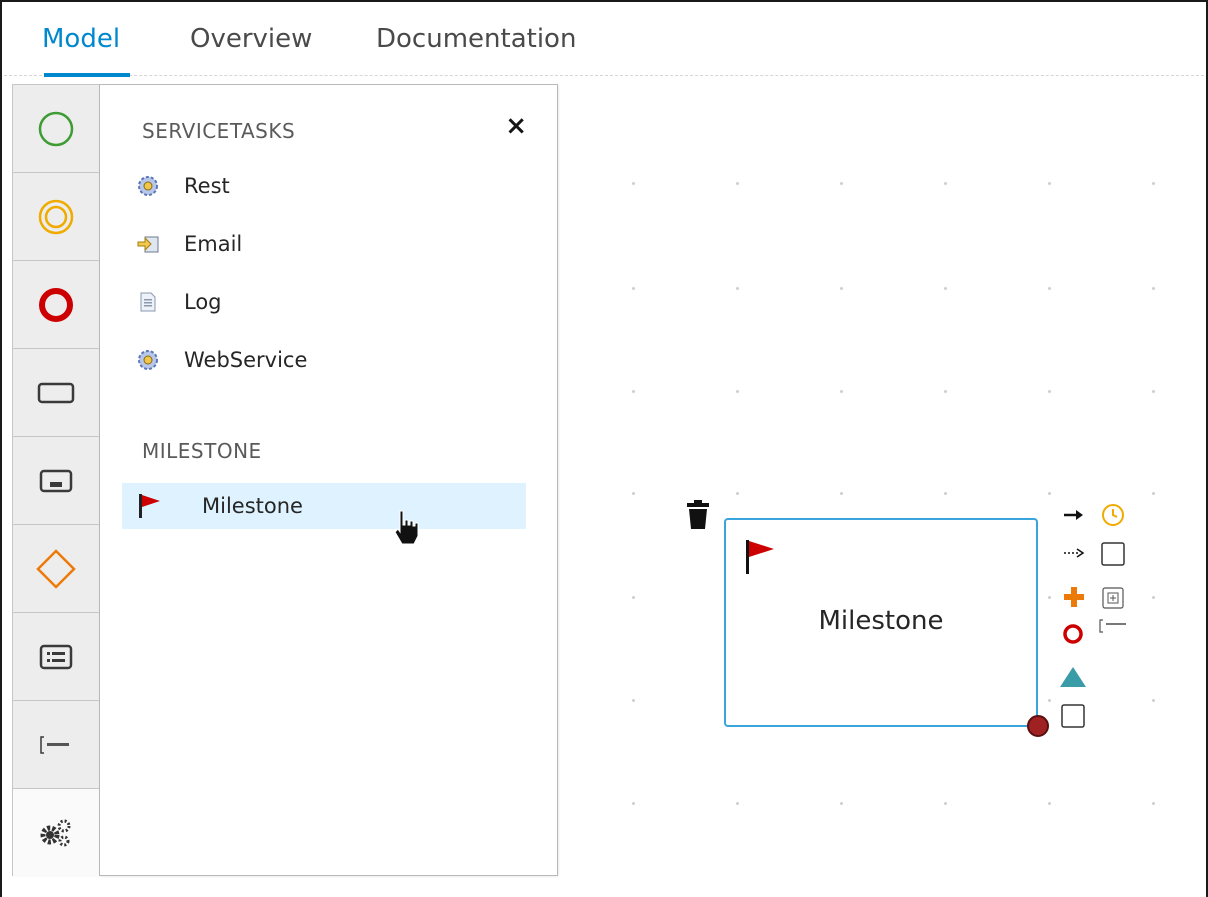 This screenshot has height=897, width=1208. I want to click on palette-start-event, so click(56, 129).